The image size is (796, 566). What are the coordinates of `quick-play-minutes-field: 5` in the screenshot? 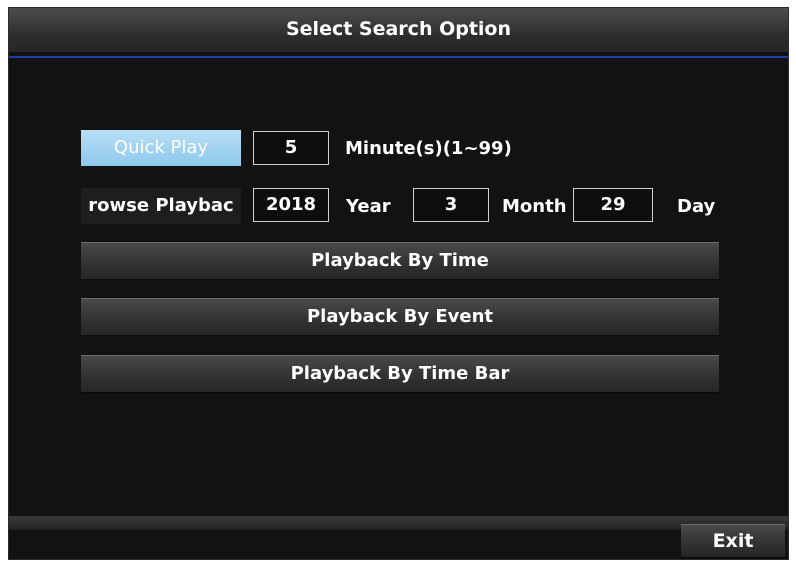 It's located at (291, 148).